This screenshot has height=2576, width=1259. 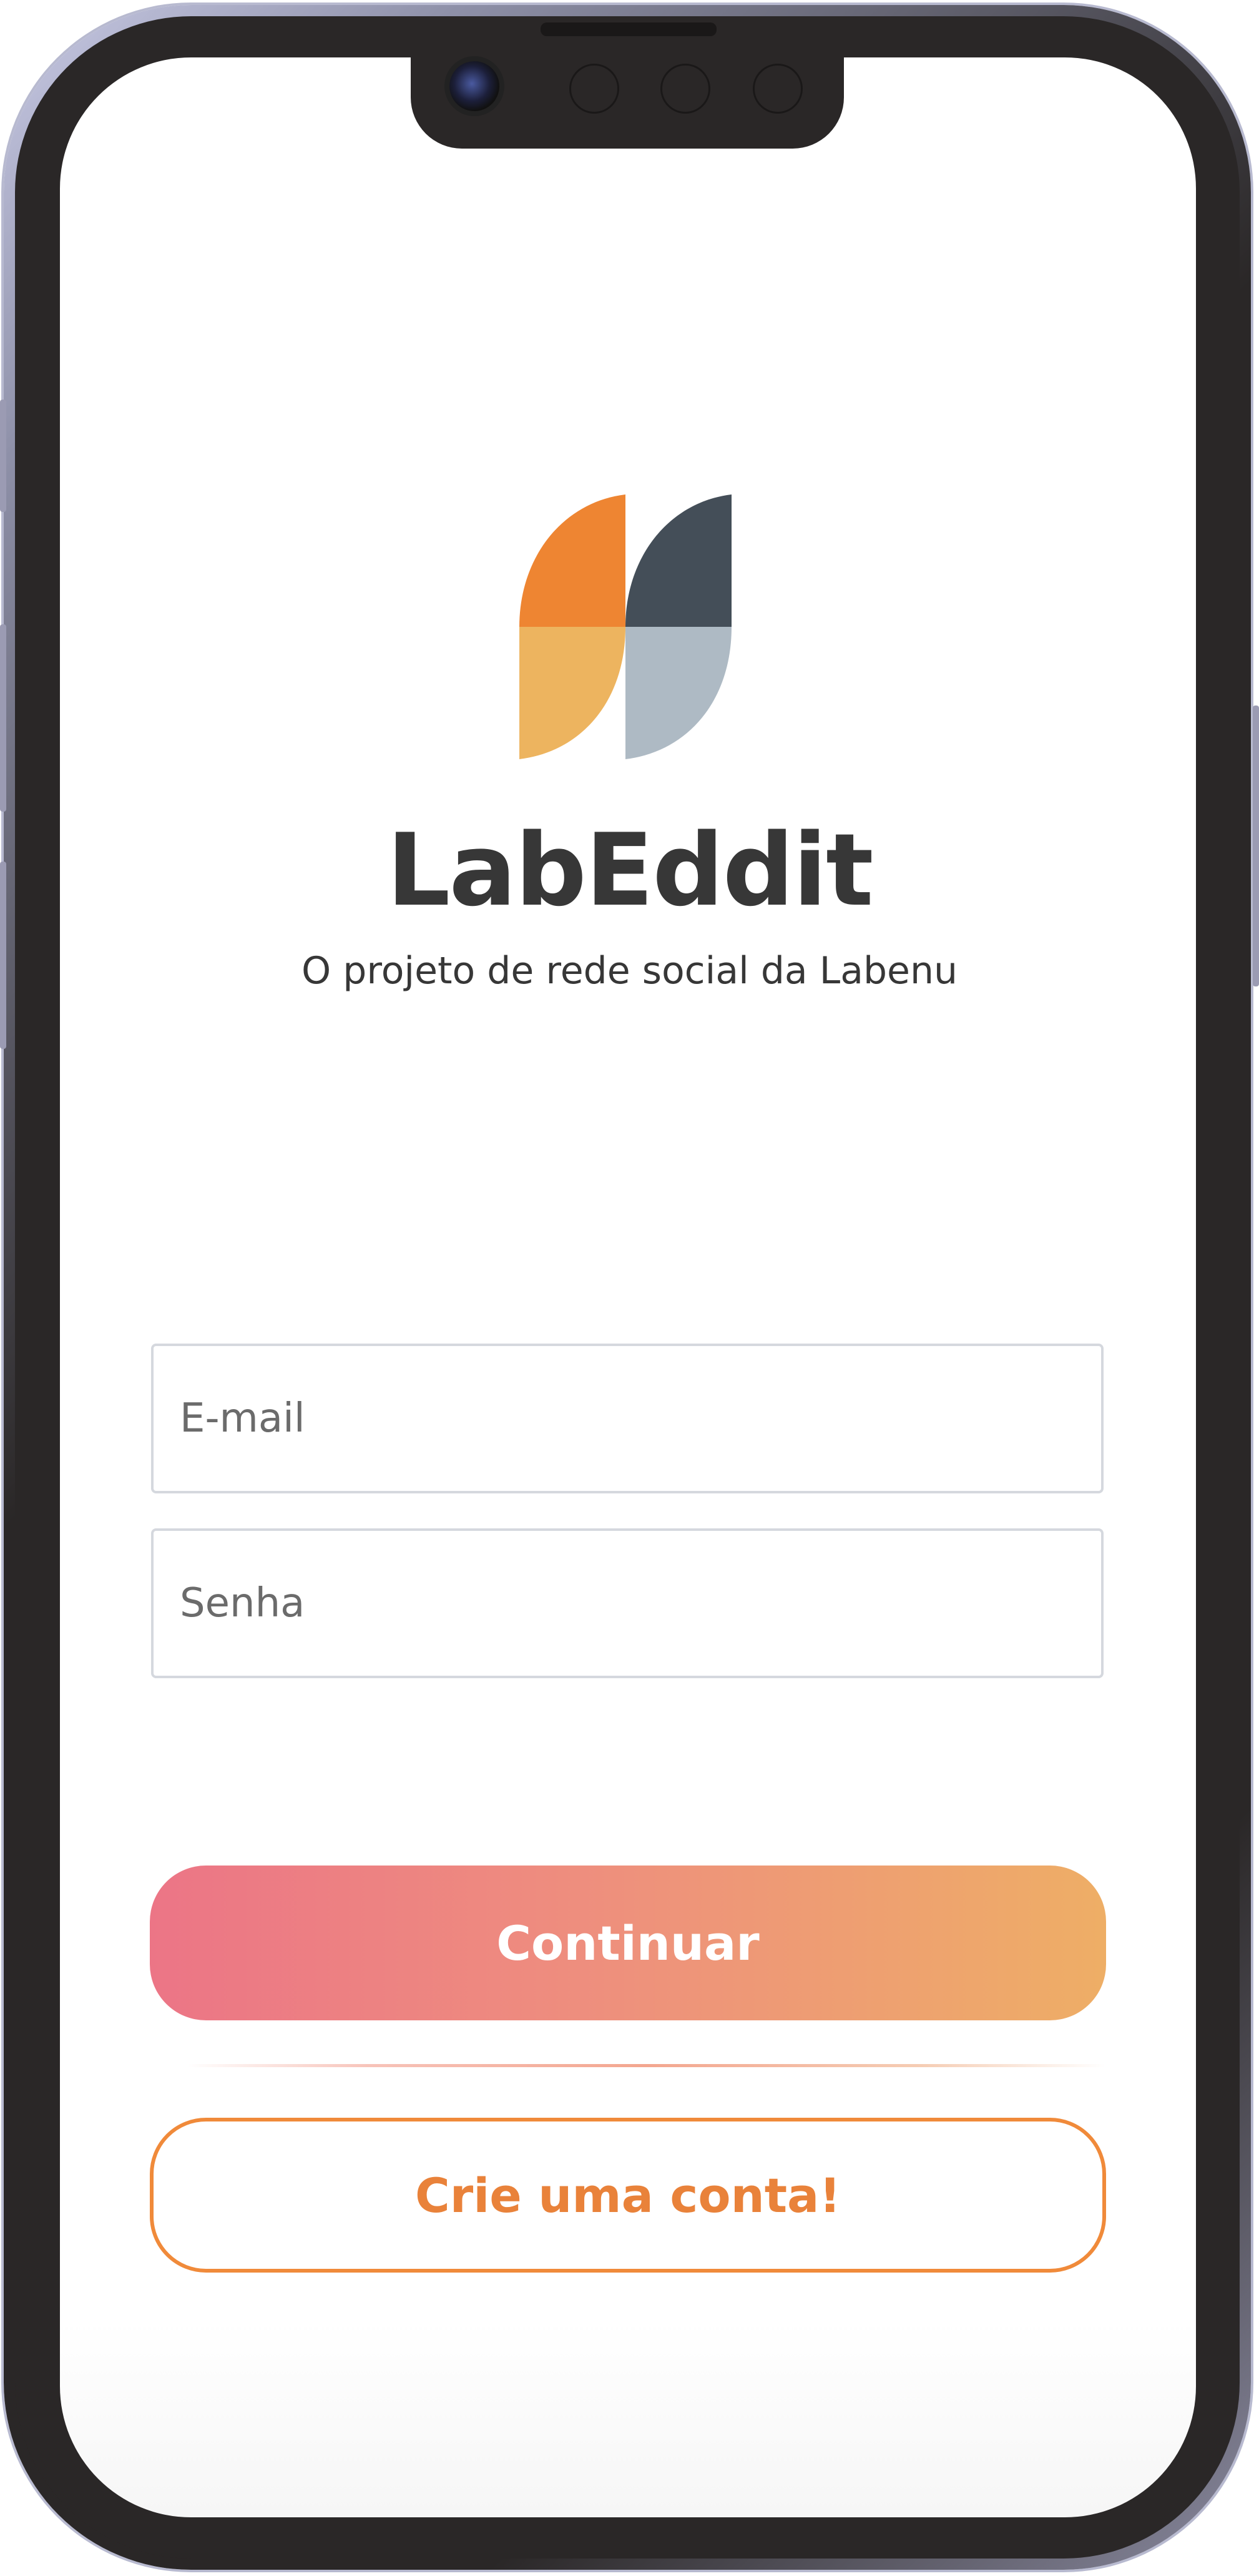 I want to click on logo-bottom-left-leaf, so click(x=572, y=693).